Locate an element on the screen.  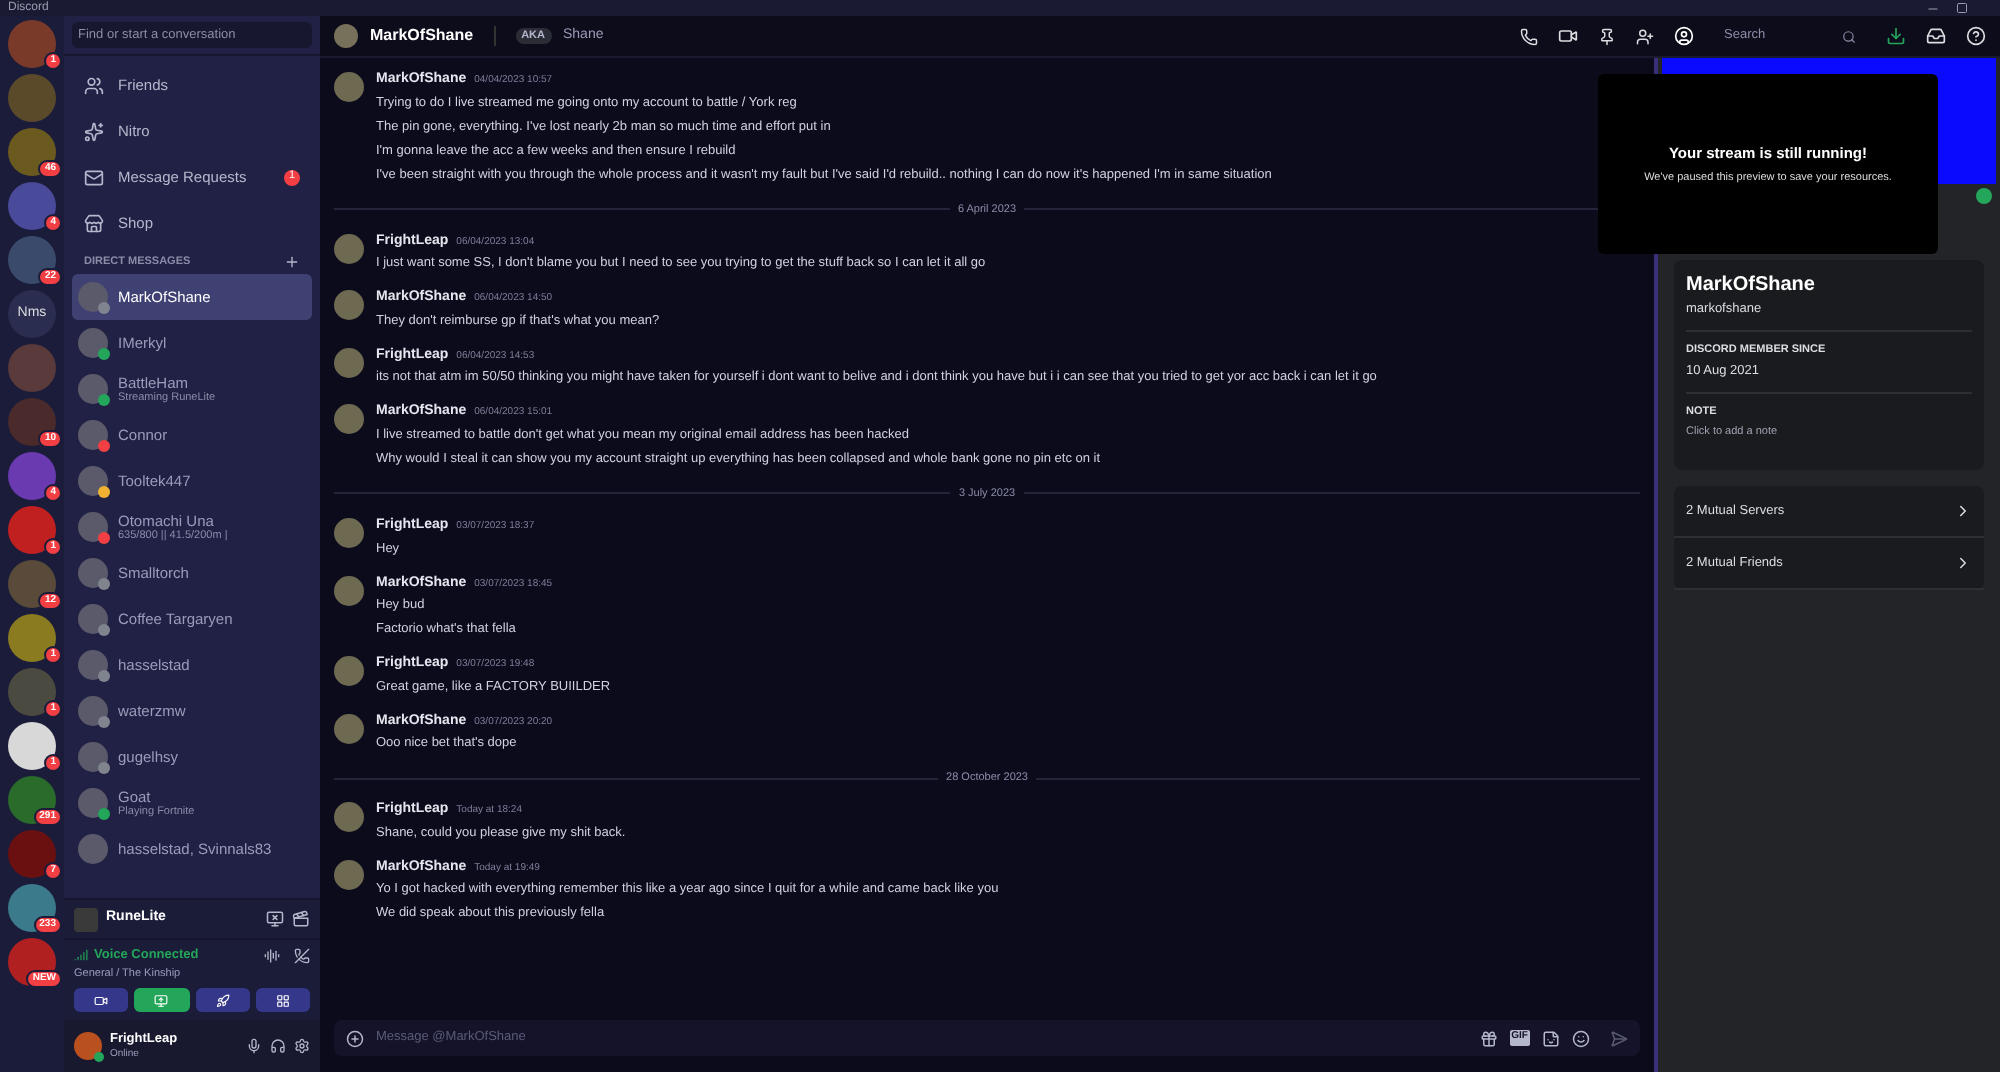
pin-icon is located at coordinates (1607, 36).